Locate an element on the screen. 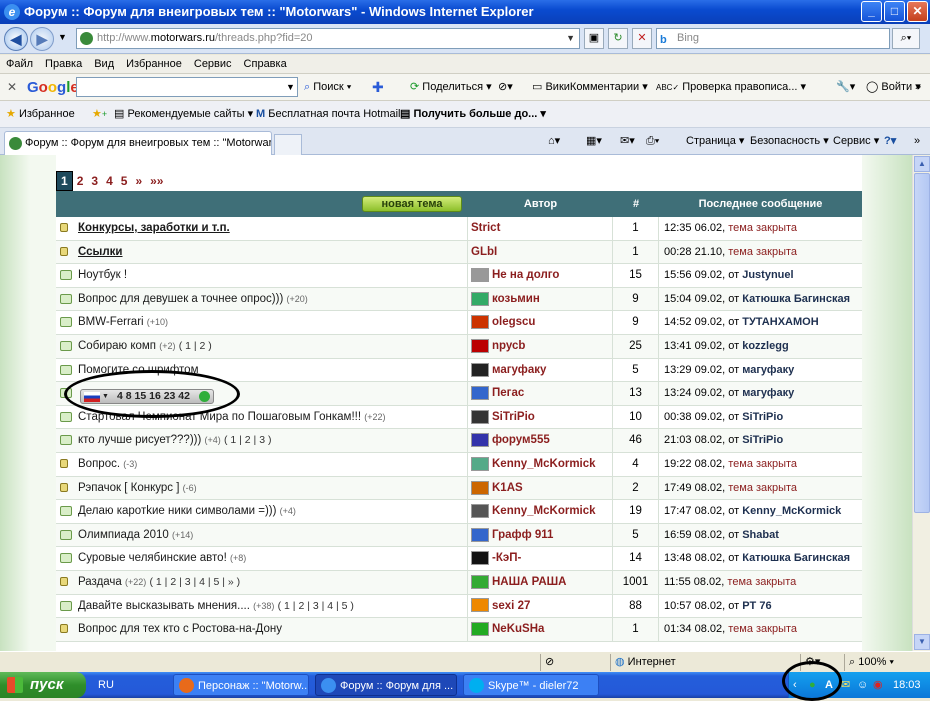 The width and height of the screenshot is (930, 701). thread-author: GLbI is located at coordinates (484, 252).